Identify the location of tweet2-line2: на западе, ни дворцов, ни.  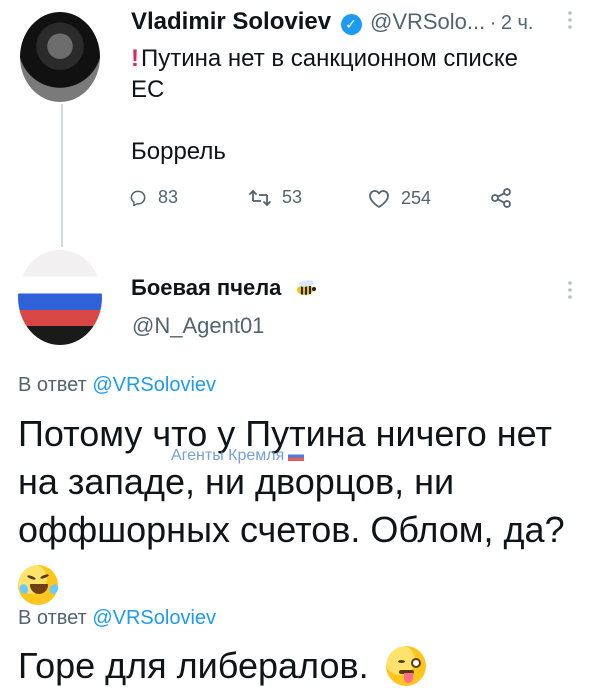
(236, 481).